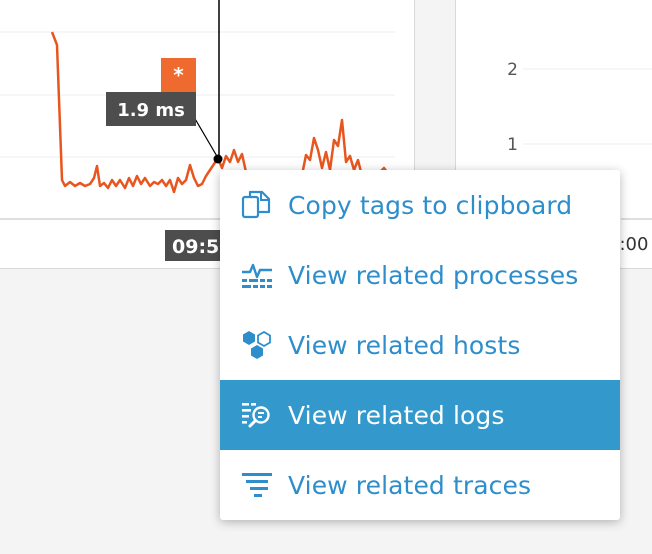 Image resolution: width=652 pixels, height=554 pixels. Describe the element at coordinates (151, 110) in the screenshot. I see `value-tooltip-text: 1.9 ms` at that location.